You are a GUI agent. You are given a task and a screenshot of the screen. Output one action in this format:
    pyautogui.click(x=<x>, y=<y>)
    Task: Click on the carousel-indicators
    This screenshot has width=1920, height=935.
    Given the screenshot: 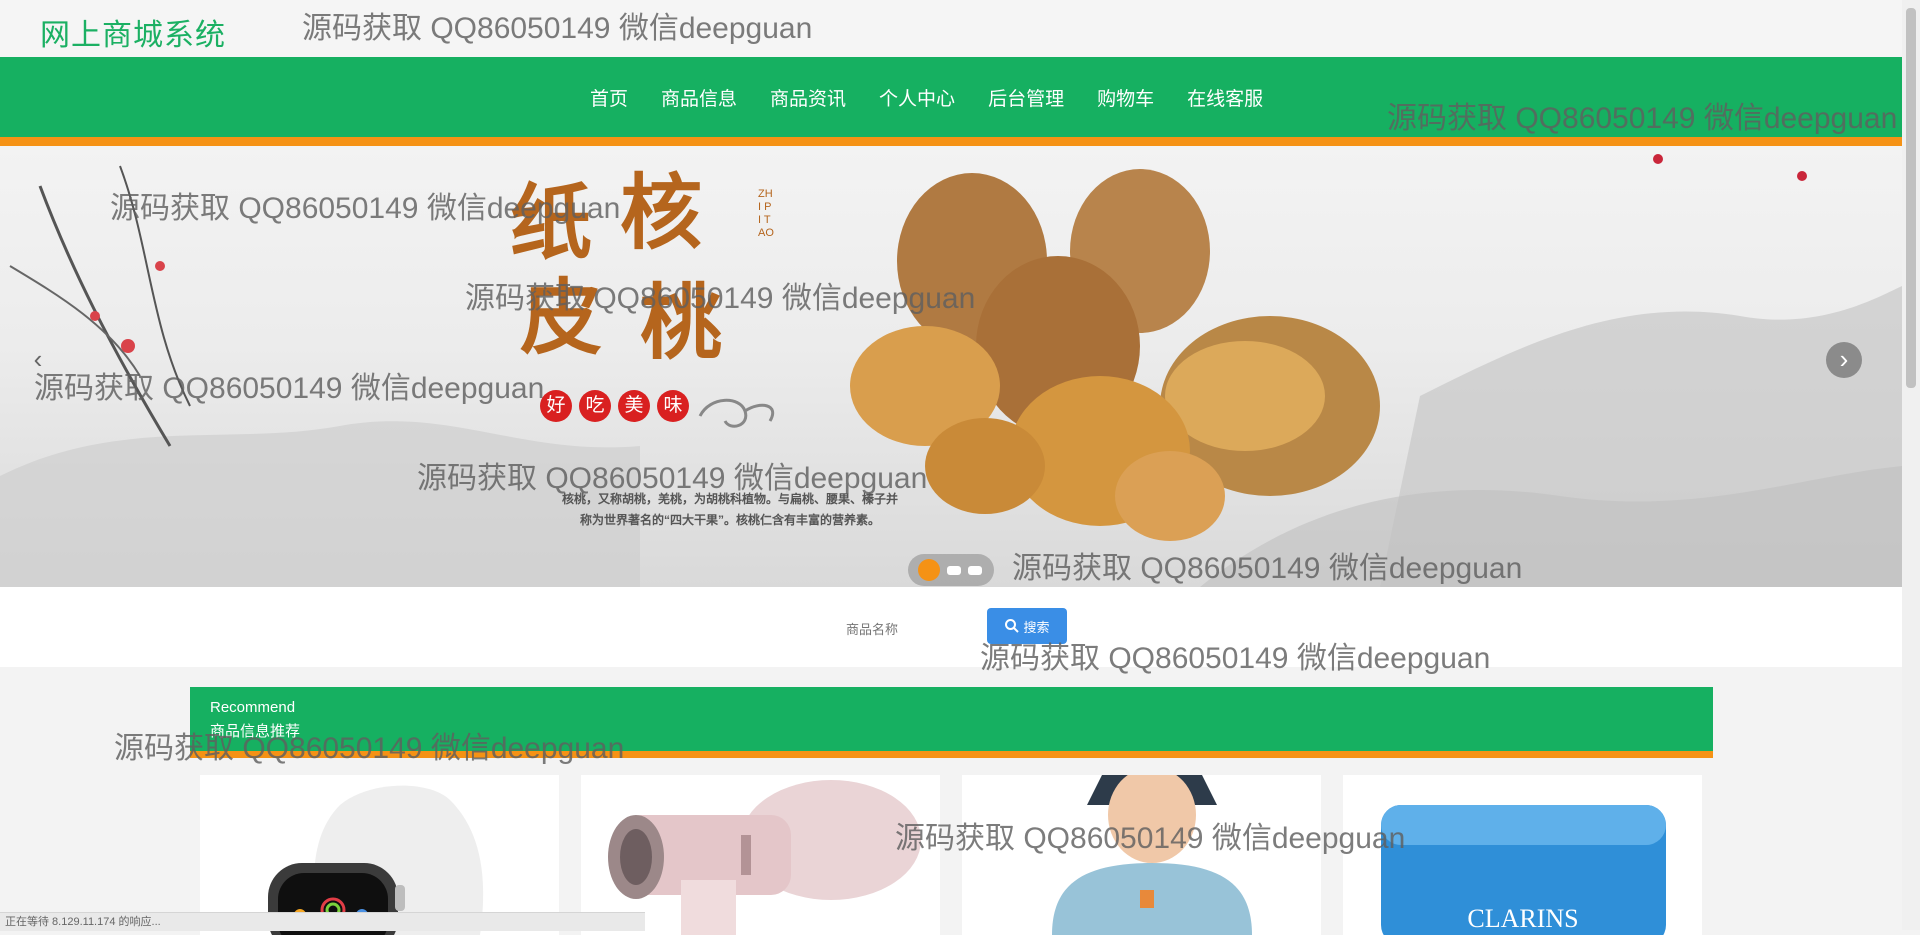 What is the action you would take?
    pyautogui.click(x=951, y=570)
    